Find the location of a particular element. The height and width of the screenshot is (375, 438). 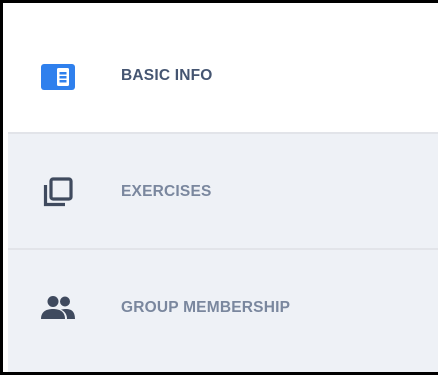

nav-item-label: GROUP MEMBERSHIP is located at coordinates (206, 307).